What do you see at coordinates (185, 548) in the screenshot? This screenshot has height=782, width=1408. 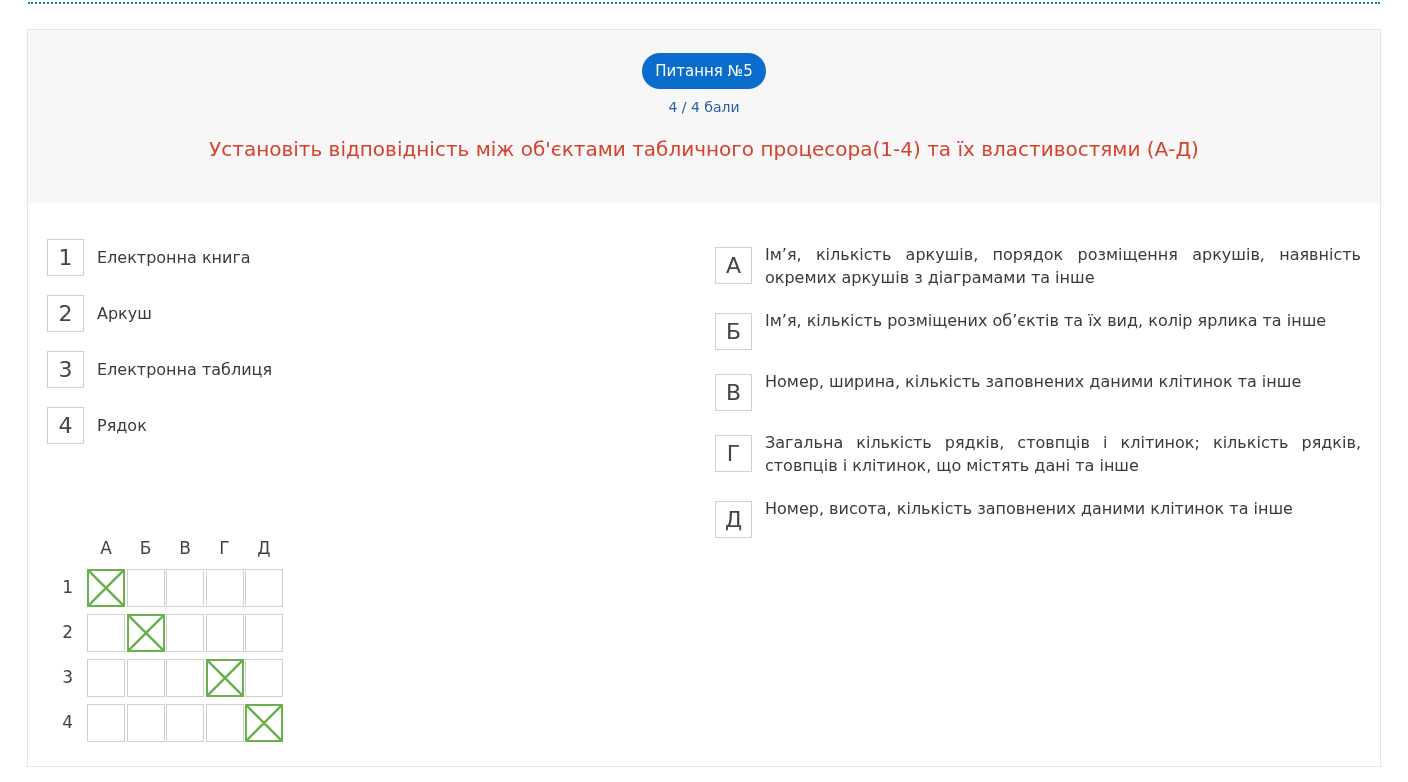 I see `column-label: В` at bounding box center [185, 548].